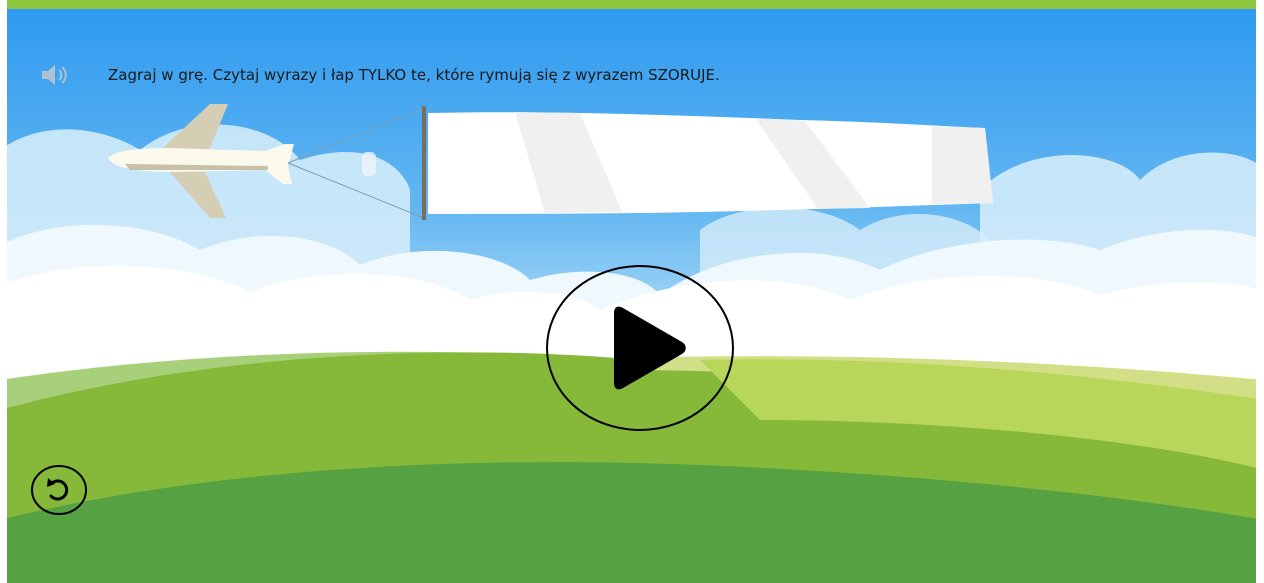  I want to click on banner-pole, so click(424, 163).